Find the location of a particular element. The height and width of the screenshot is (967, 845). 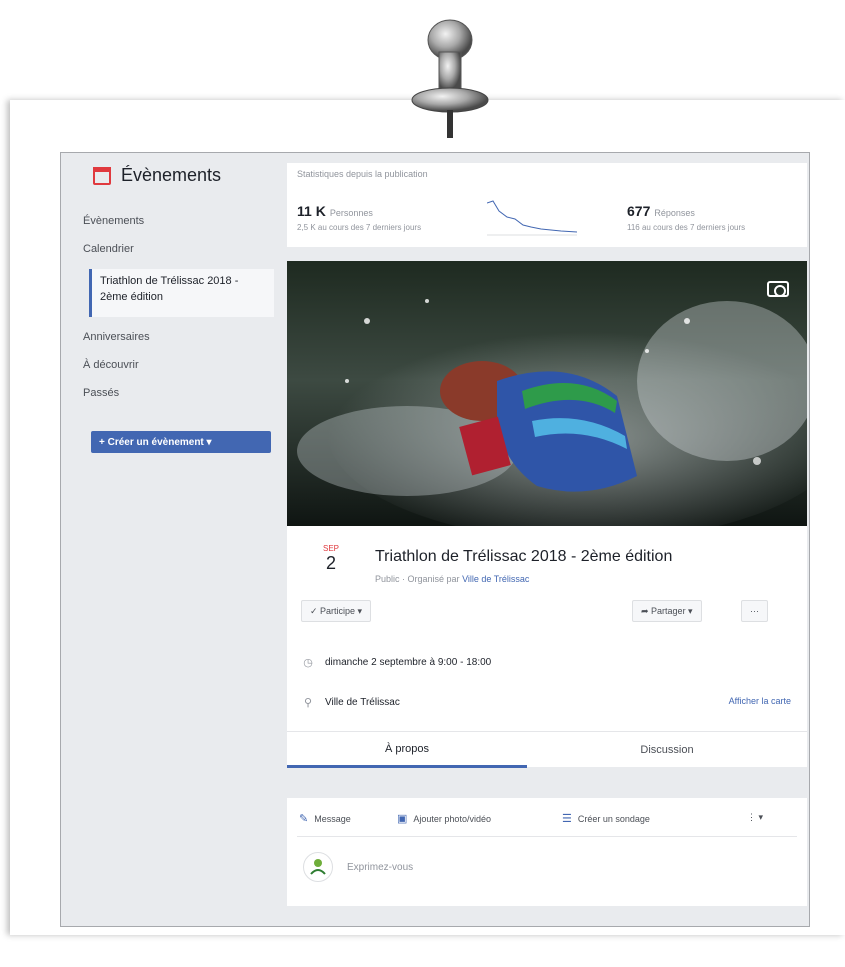

event-datetime-row: ◷ dimanche 2 septembre à 9:00 - 18:00 is located at coordinates (396, 662).